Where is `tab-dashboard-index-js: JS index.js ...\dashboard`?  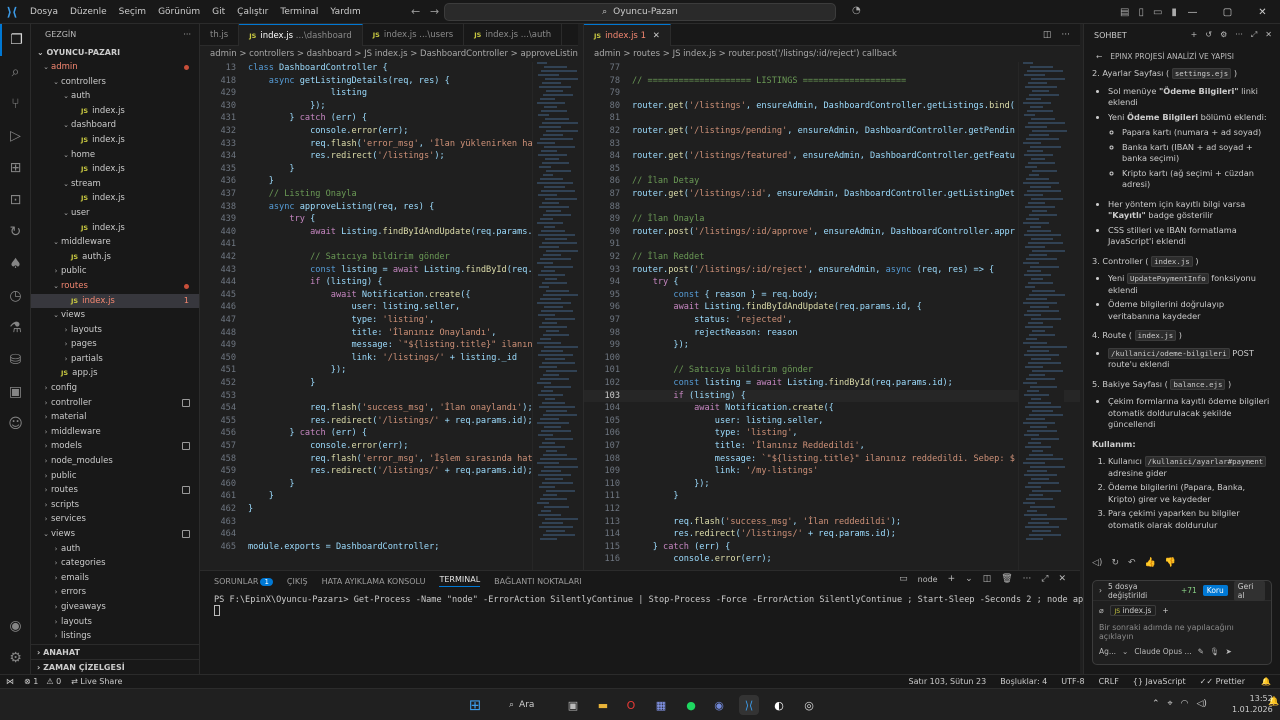 tab-dashboard-index-js: JS index.js ...\dashboard is located at coordinates (301, 35).